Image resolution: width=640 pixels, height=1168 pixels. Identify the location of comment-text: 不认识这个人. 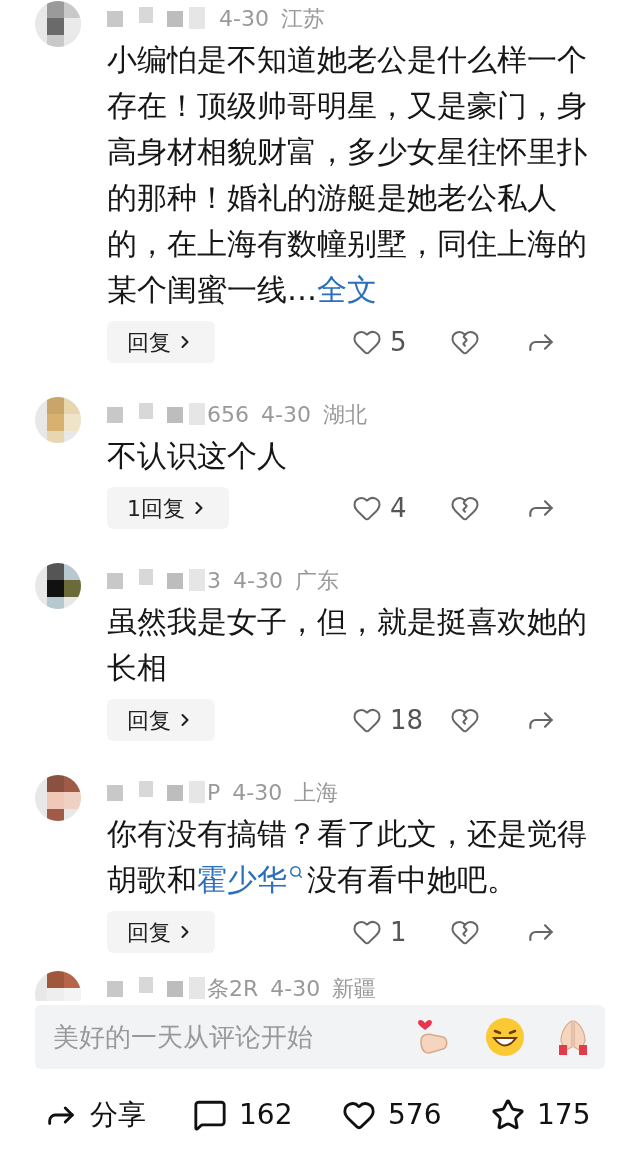
(197, 456).